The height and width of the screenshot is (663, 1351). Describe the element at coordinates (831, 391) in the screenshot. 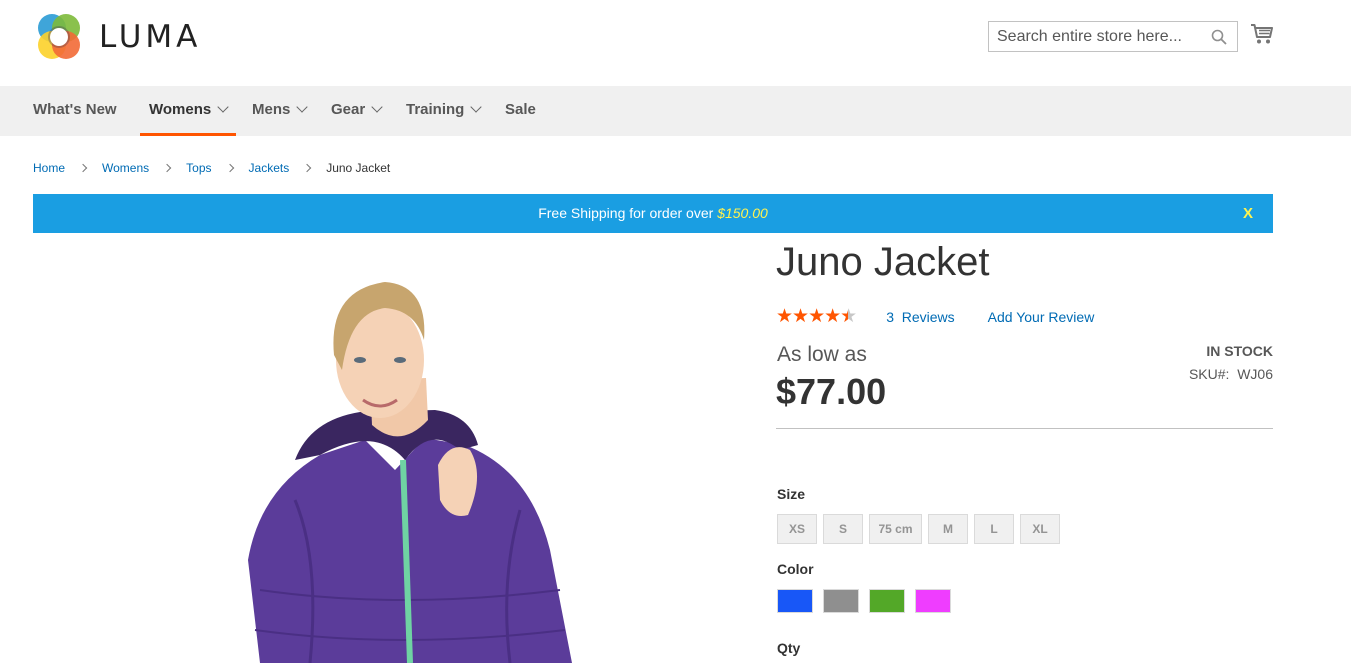

I see `product-price: $77.00` at that location.